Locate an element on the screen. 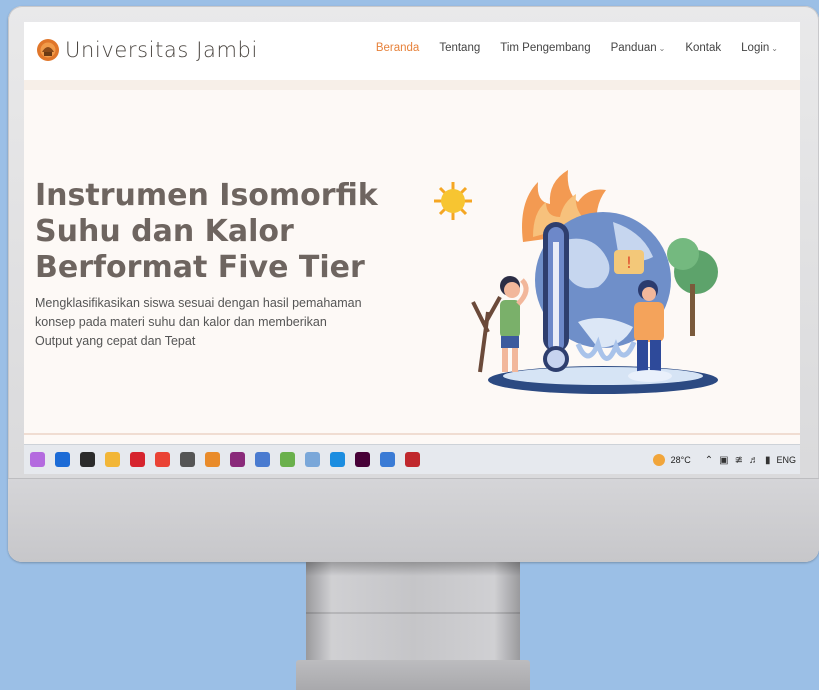  nav-item-panduan: Panduan ⌄ is located at coordinates (638, 48).